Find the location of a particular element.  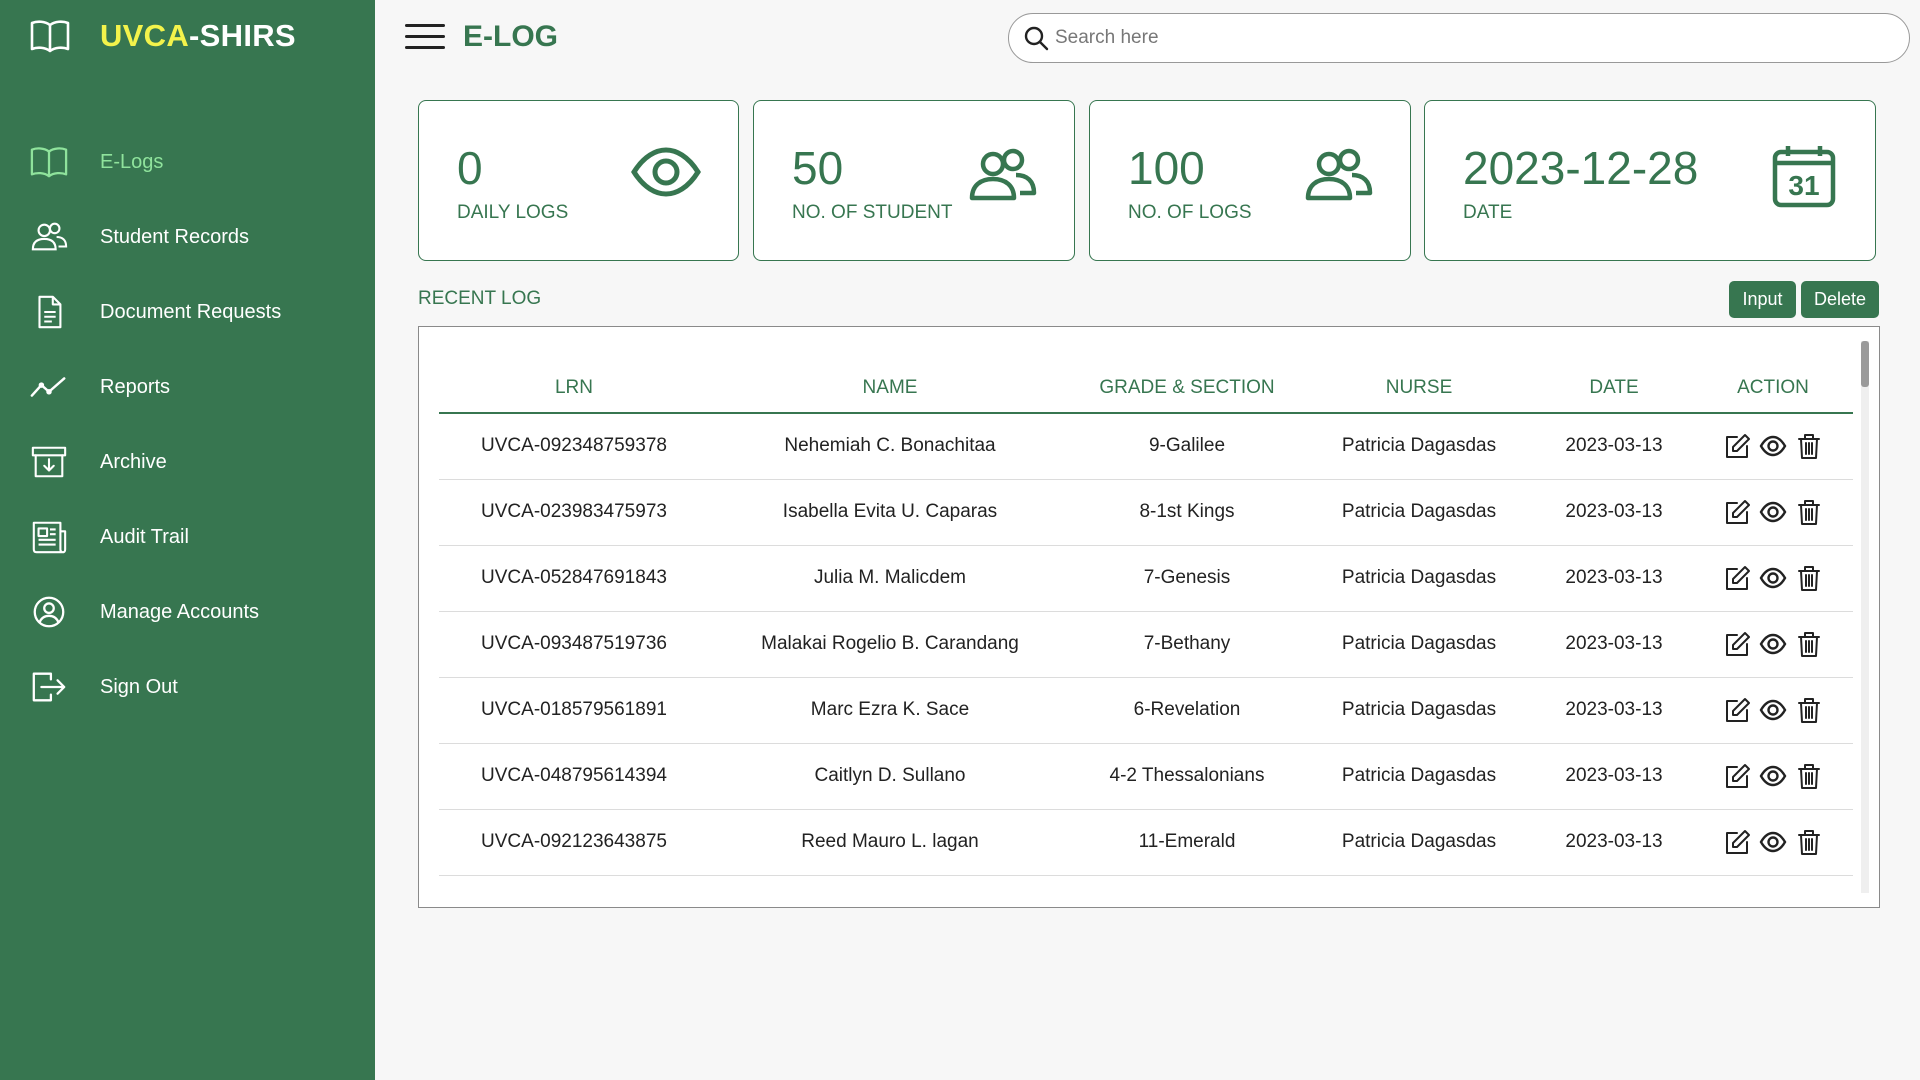

brand-name-part2: -SHIRS is located at coordinates (242, 35).